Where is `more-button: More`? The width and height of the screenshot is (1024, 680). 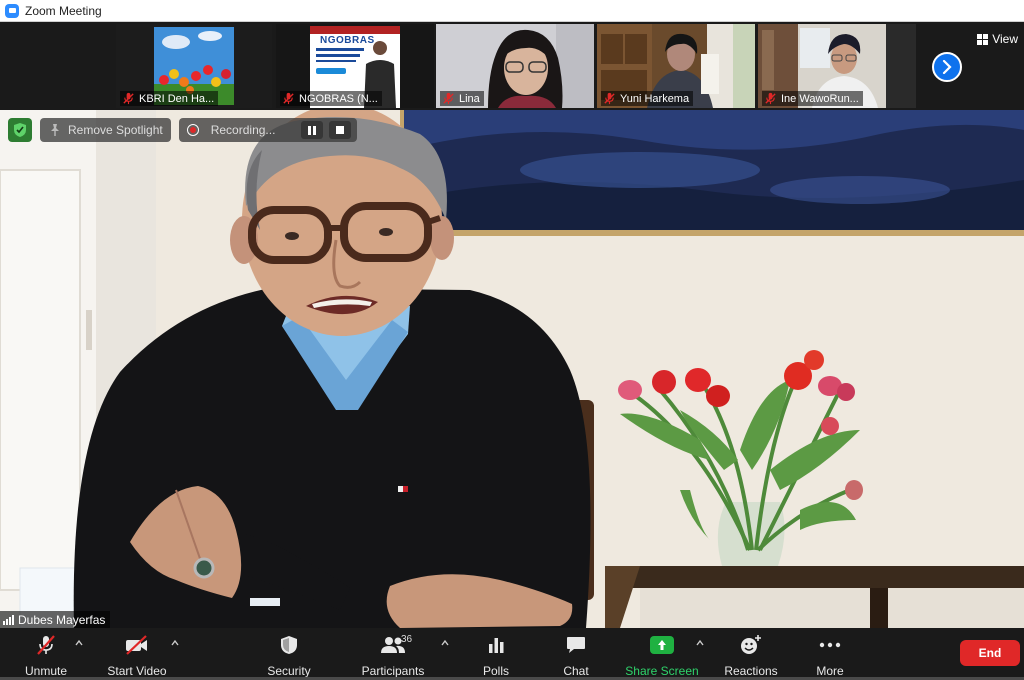
more-button: More is located at coordinates (830, 654).